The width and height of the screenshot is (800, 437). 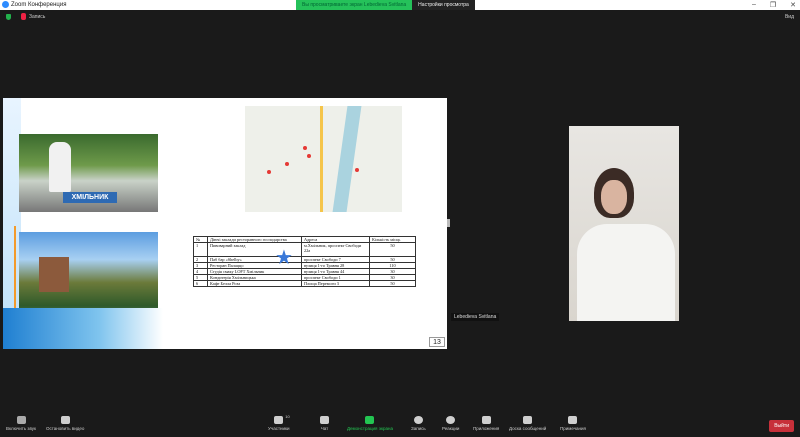 I want to click on share-screen-button: Демонстрация экрана, so click(x=370, y=423).